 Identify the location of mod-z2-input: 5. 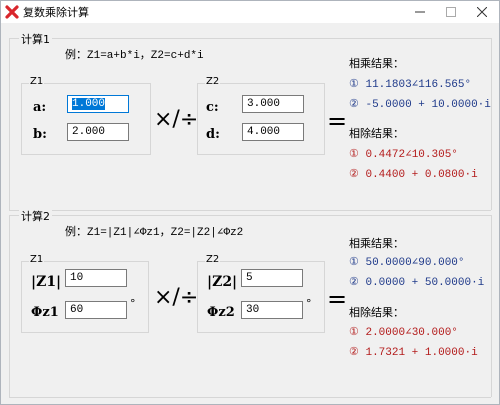
(272, 278).